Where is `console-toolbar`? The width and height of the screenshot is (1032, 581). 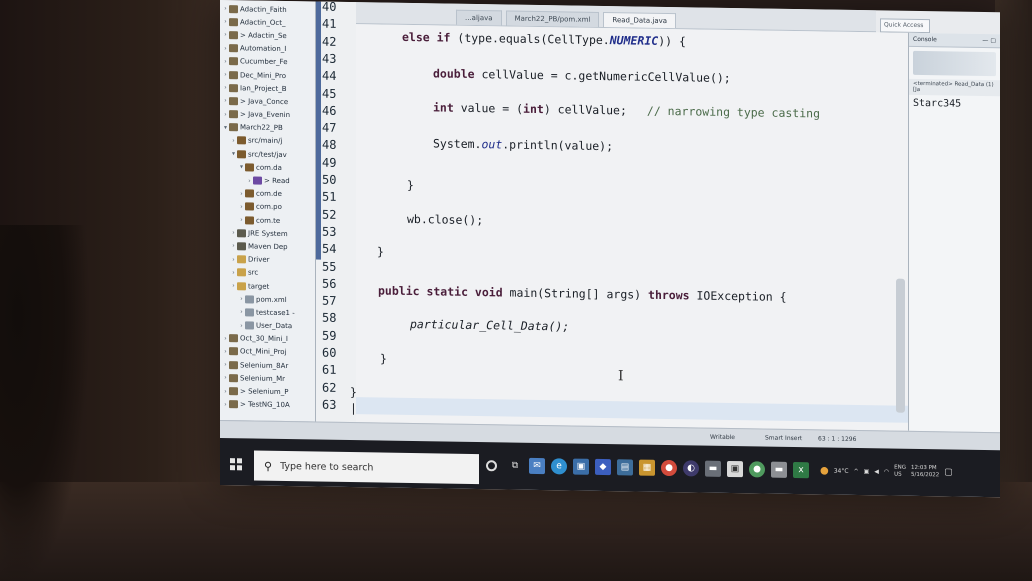 console-toolbar is located at coordinates (954, 63).